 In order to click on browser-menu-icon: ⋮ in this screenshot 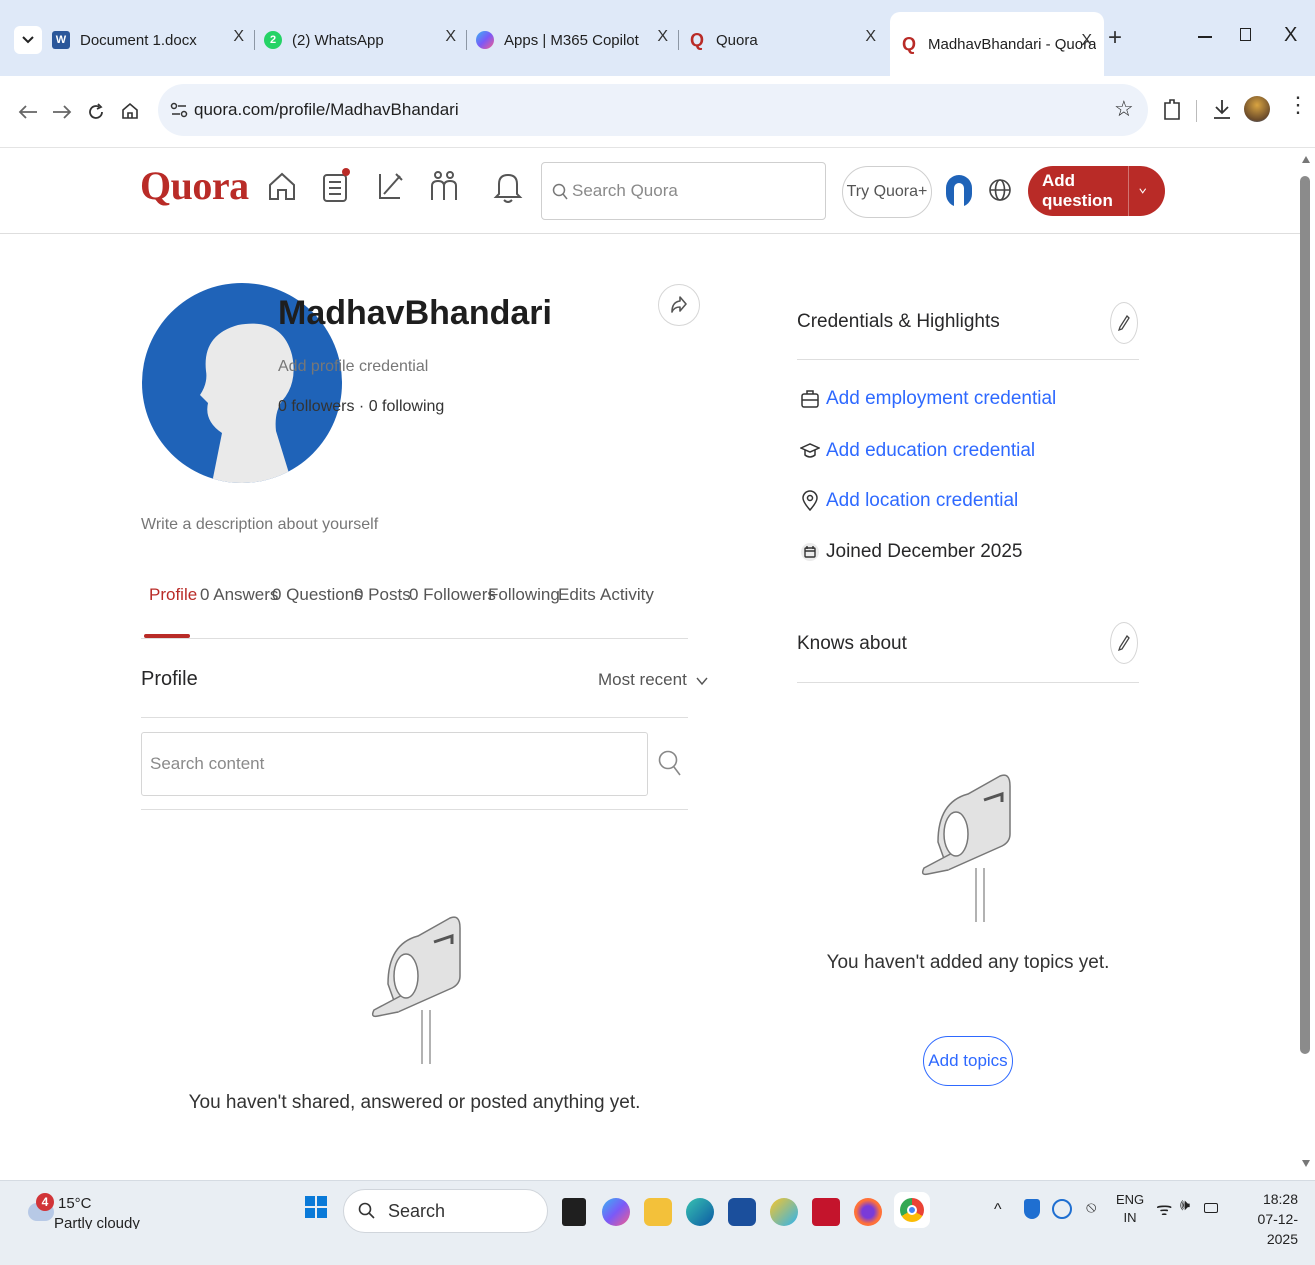, I will do `click(1298, 105)`.